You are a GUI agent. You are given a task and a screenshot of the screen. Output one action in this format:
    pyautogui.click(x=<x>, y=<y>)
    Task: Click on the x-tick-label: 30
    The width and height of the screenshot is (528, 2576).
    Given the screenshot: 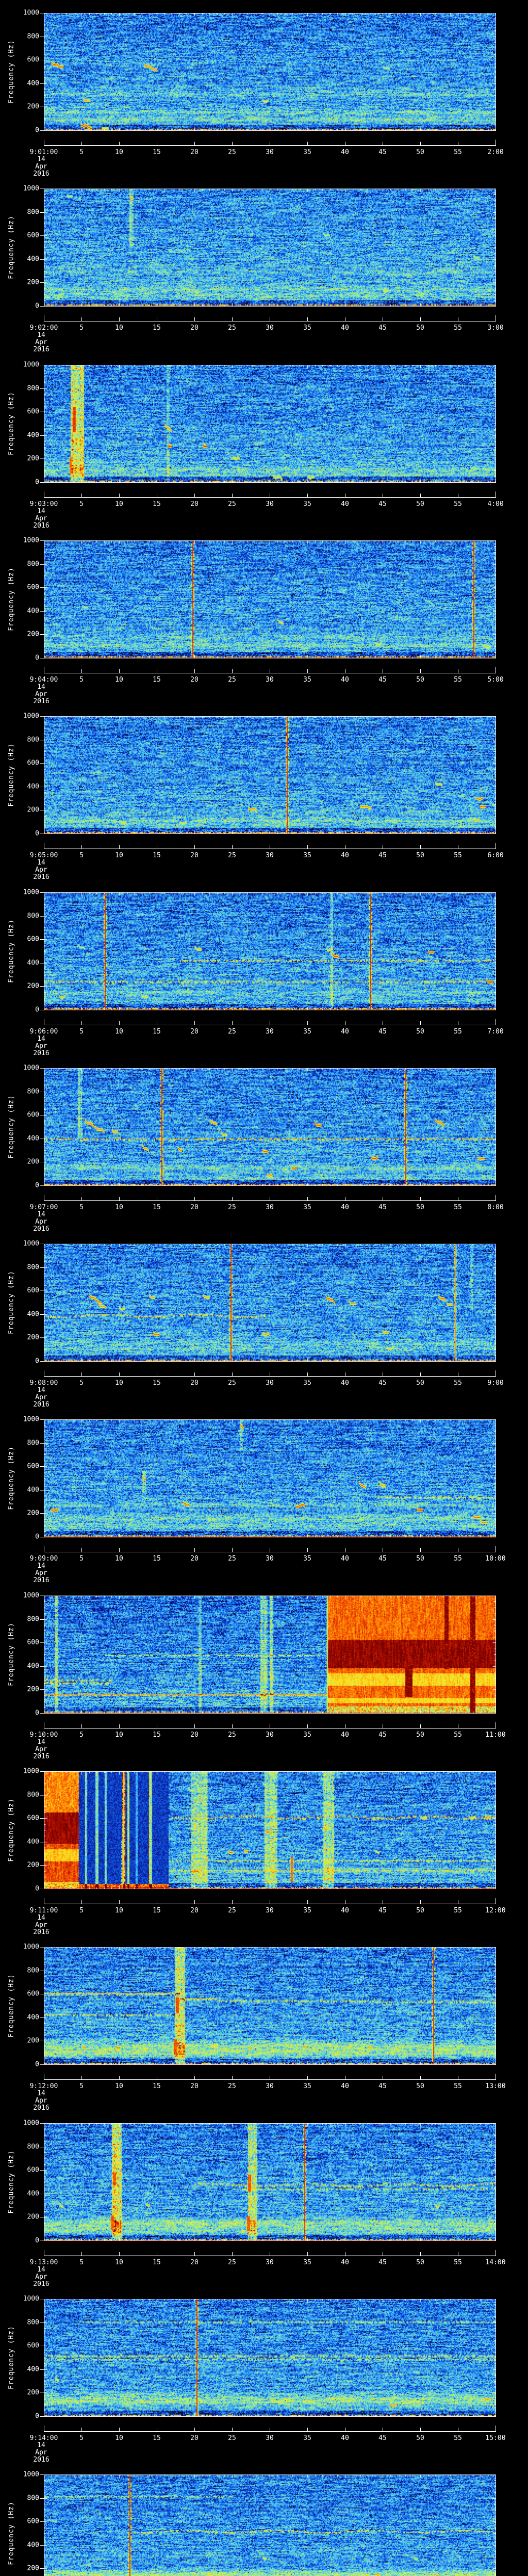 What is the action you would take?
    pyautogui.click(x=270, y=680)
    